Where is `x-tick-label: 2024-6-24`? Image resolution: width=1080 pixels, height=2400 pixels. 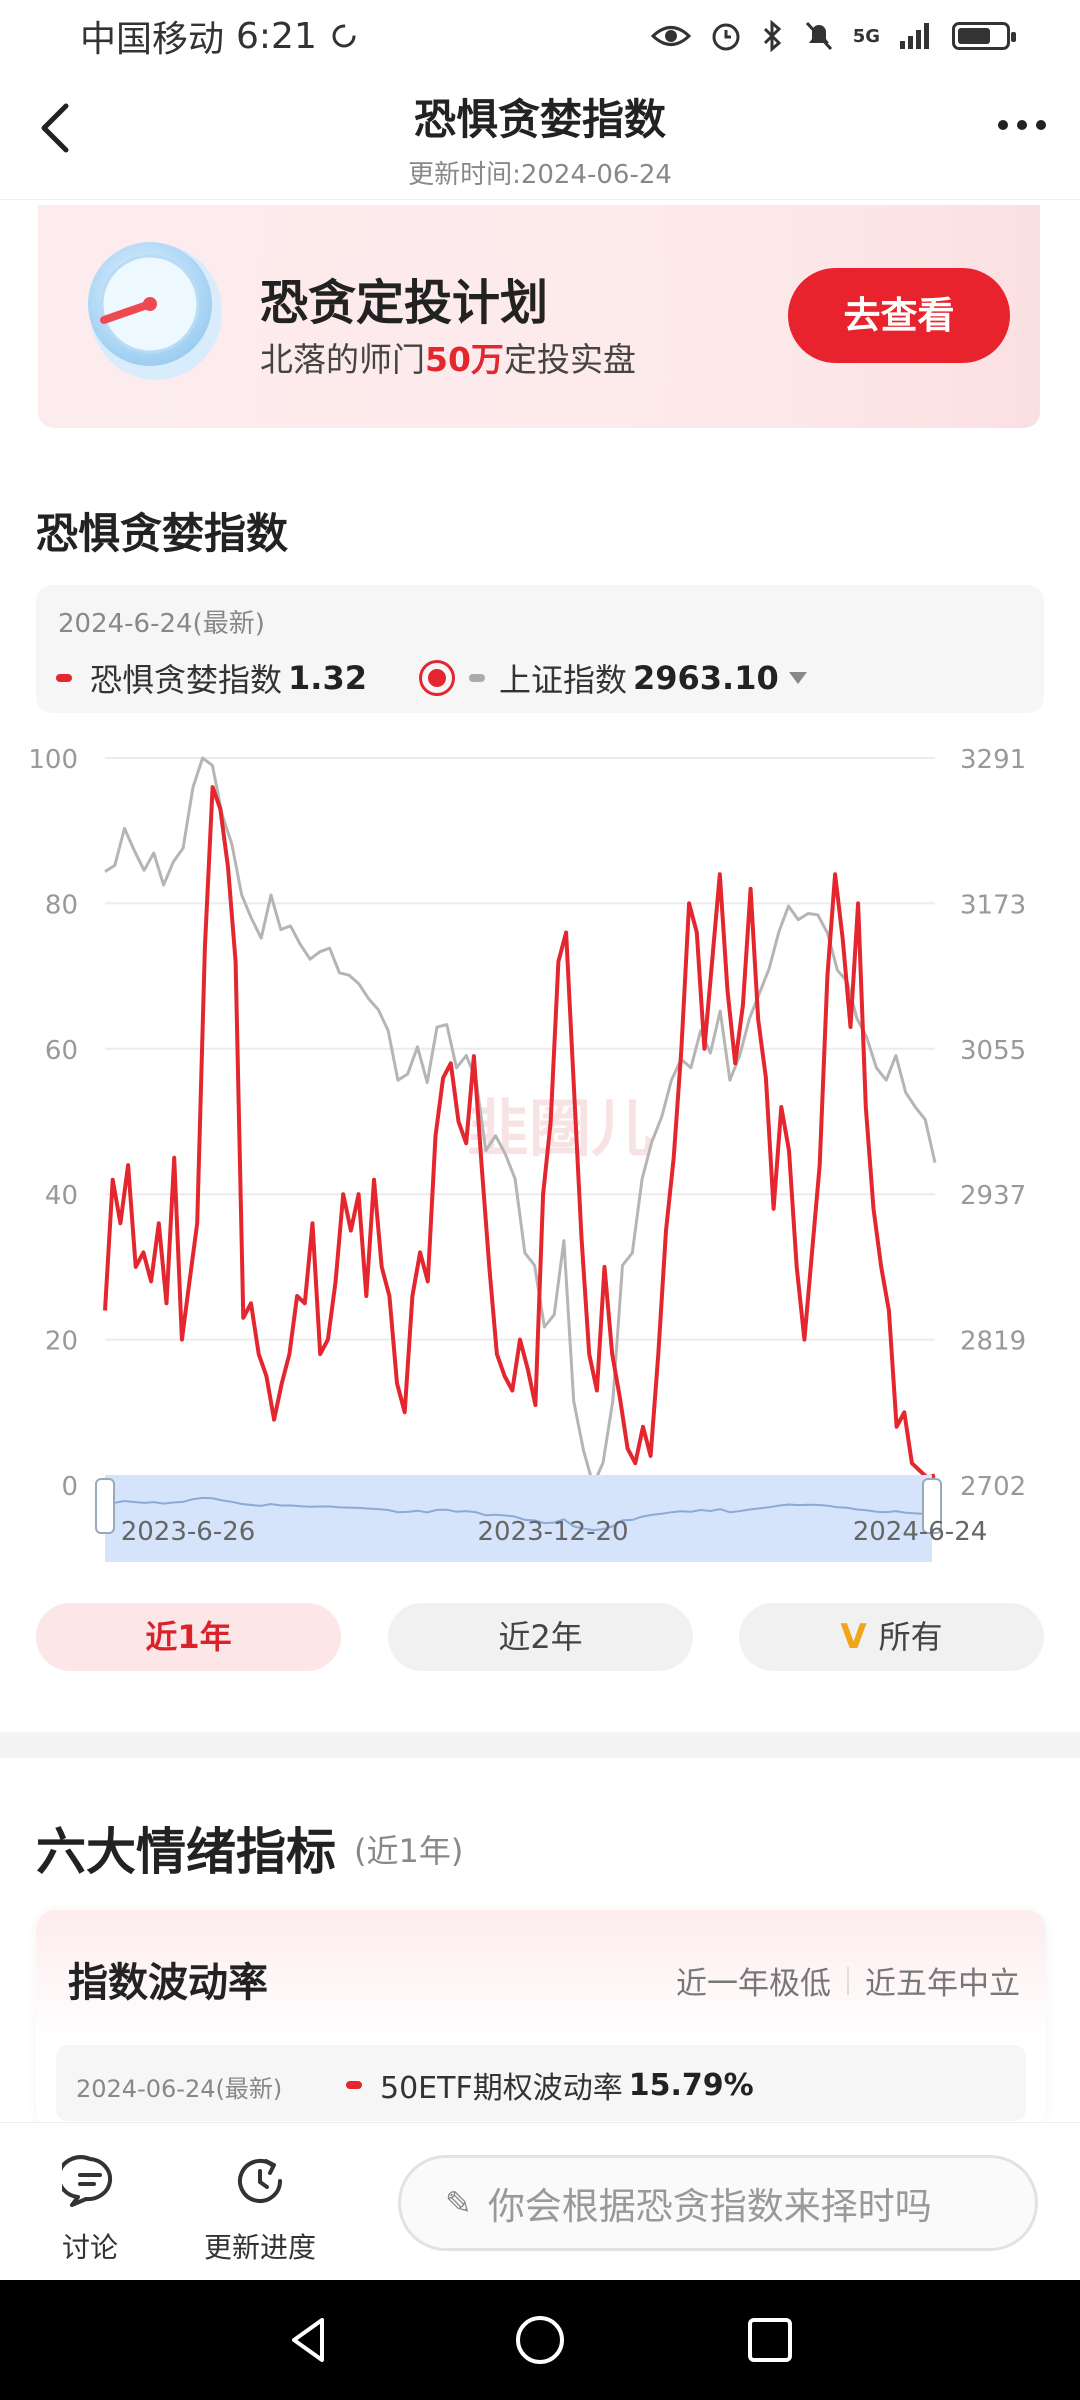
x-tick-label: 2024-6-24 is located at coordinates (920, 1532).